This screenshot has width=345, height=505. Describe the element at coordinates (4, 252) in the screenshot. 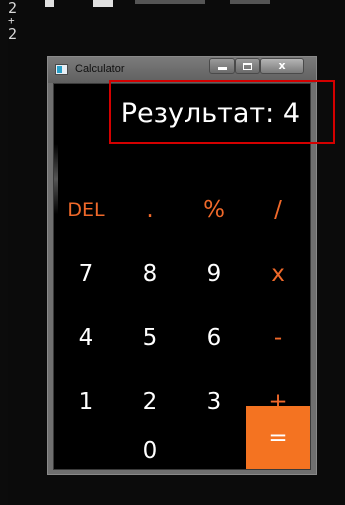

I see `console-left-strip` at that location.